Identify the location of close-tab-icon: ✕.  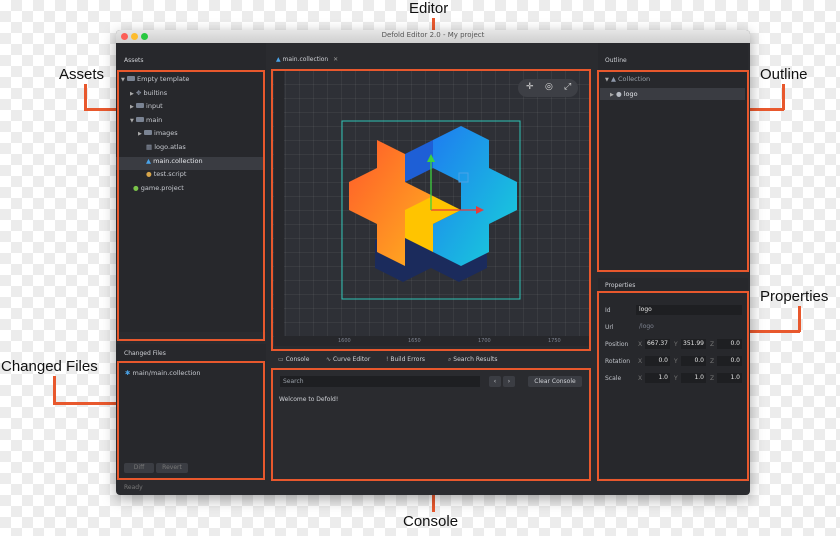
(335, 59).